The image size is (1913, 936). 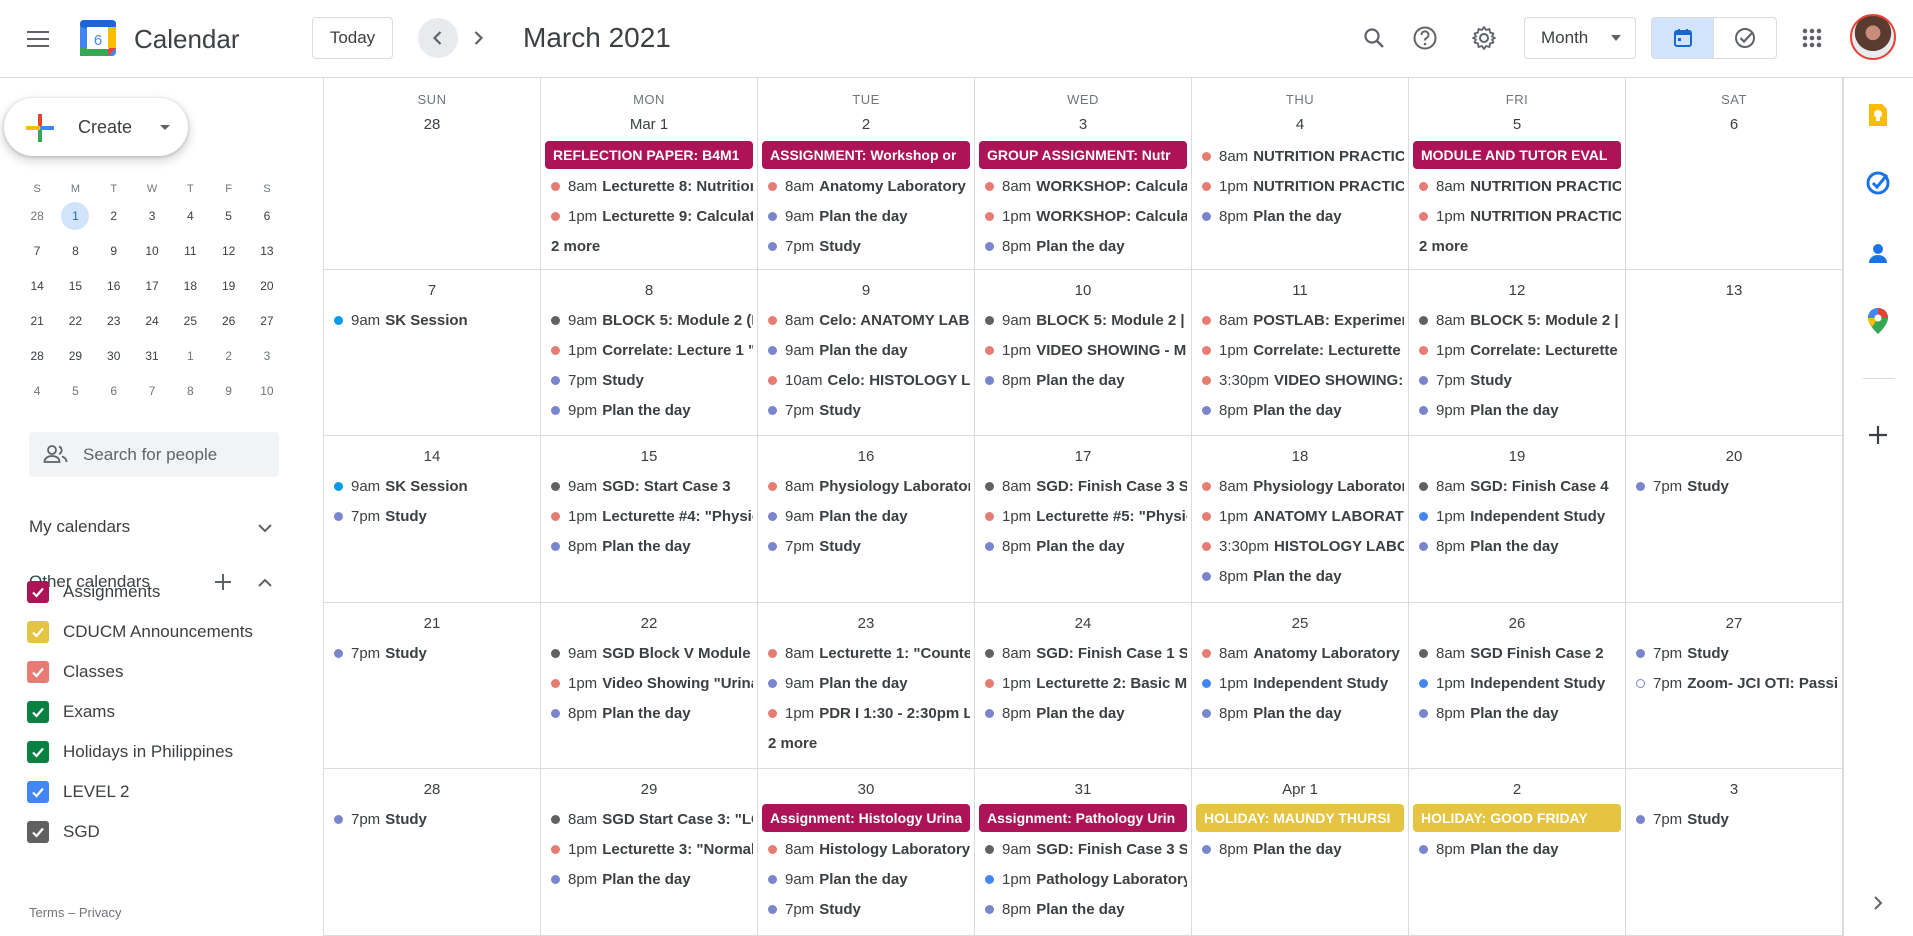 What do you see at coordinates (167, 712) in the screenshot?
I see `calendar-item-exams: Exams` at bounding box center [167, 712].